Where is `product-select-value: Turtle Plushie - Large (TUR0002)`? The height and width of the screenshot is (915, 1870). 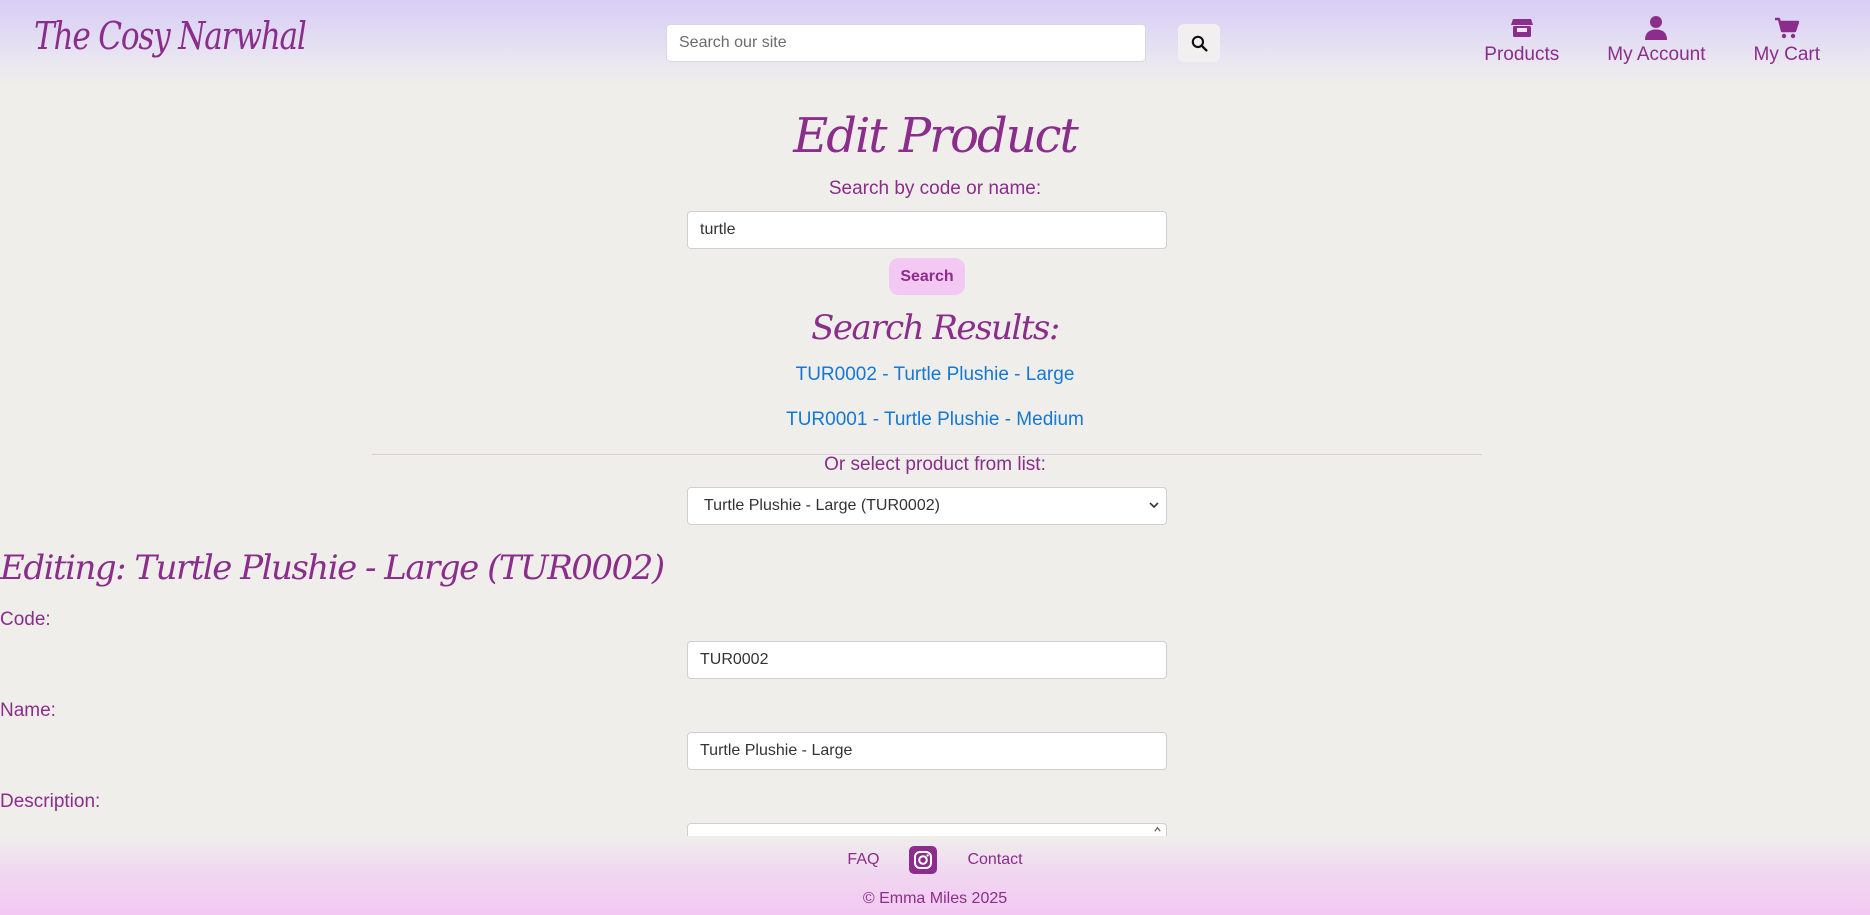
product-select-value: Turtle Plushie - Large (TUR0002) is located at coordinates (822, 505).